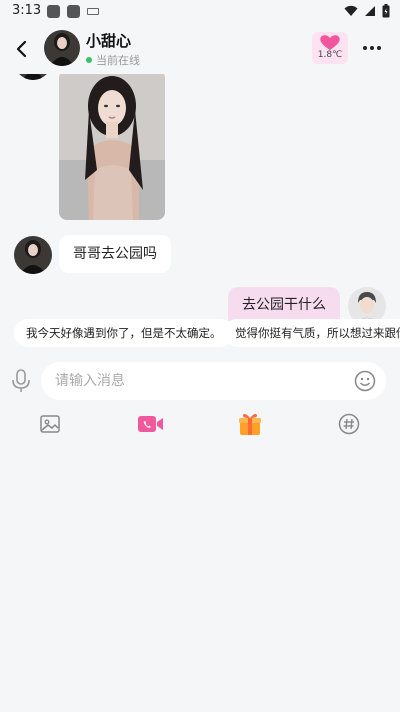 Image resolution: width=400 pixels, height=712 pixels. I want to click on wifi-icon, so click(351, 10).